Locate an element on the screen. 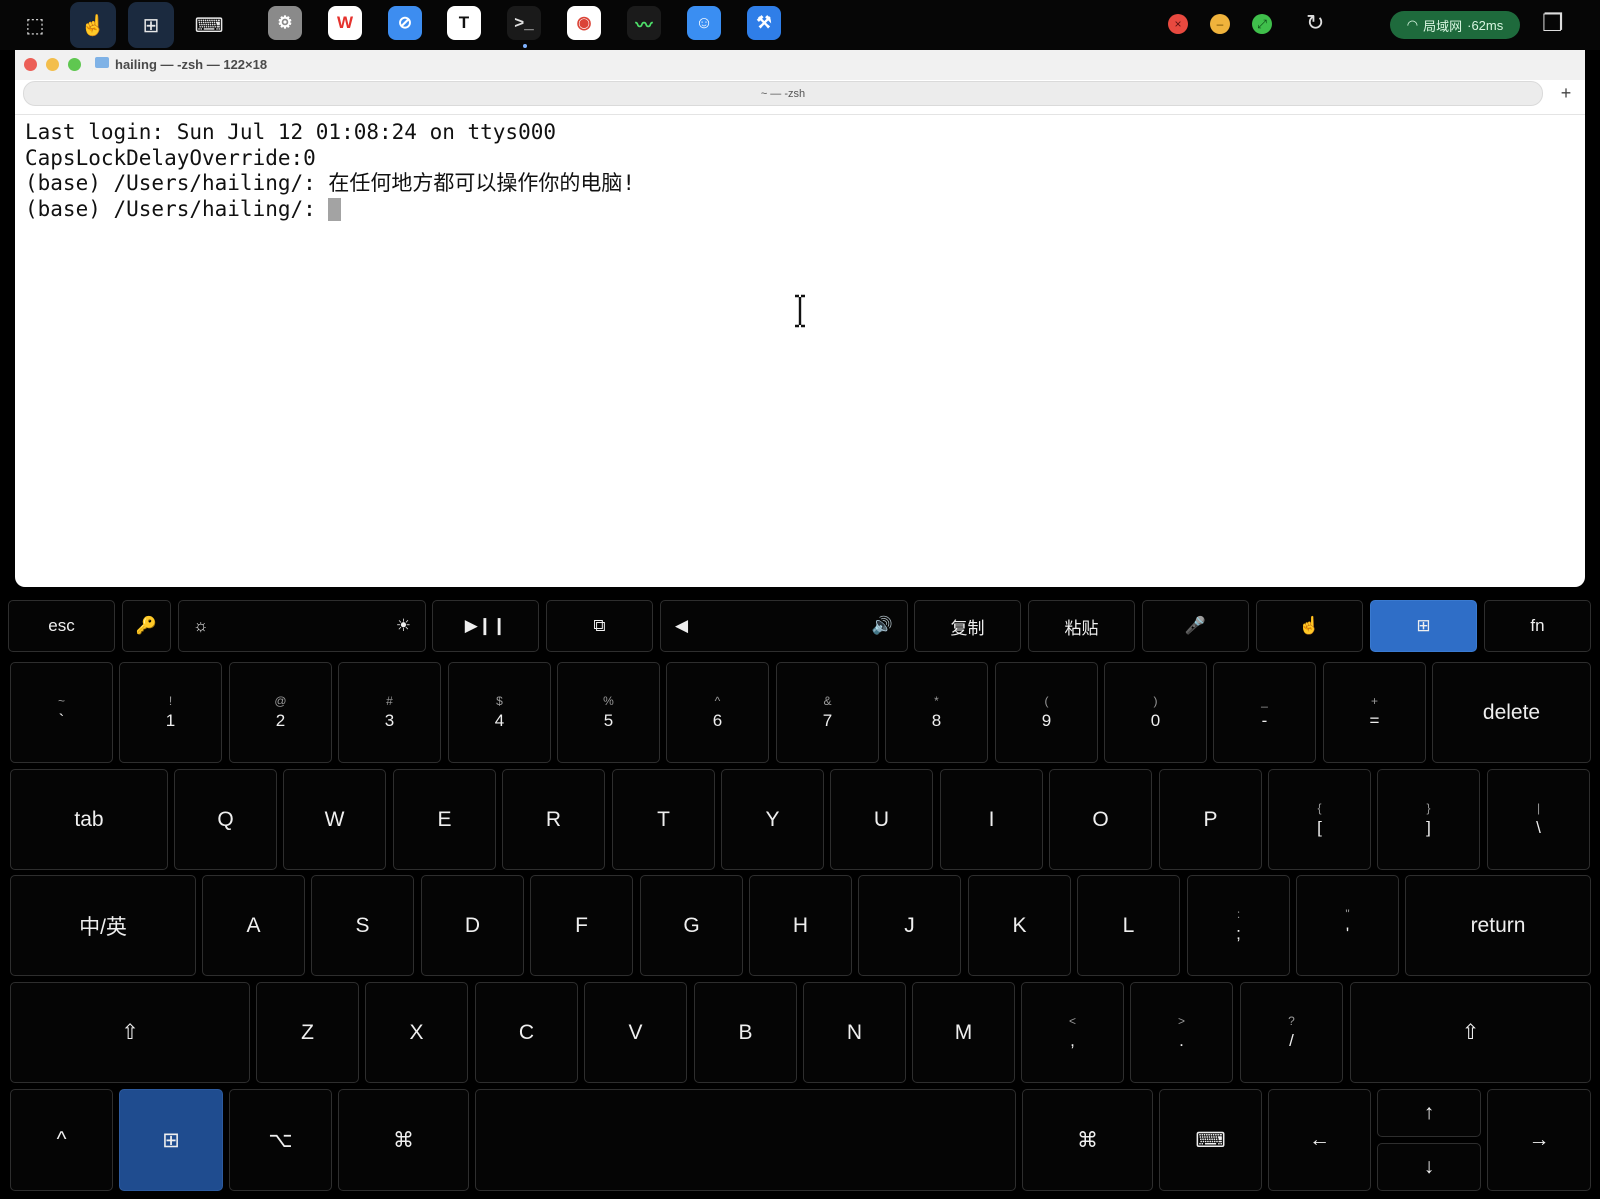 This screenshot has width=1600, height=1199. arrow-right-key: → is located at coordinates (1539, 1140).